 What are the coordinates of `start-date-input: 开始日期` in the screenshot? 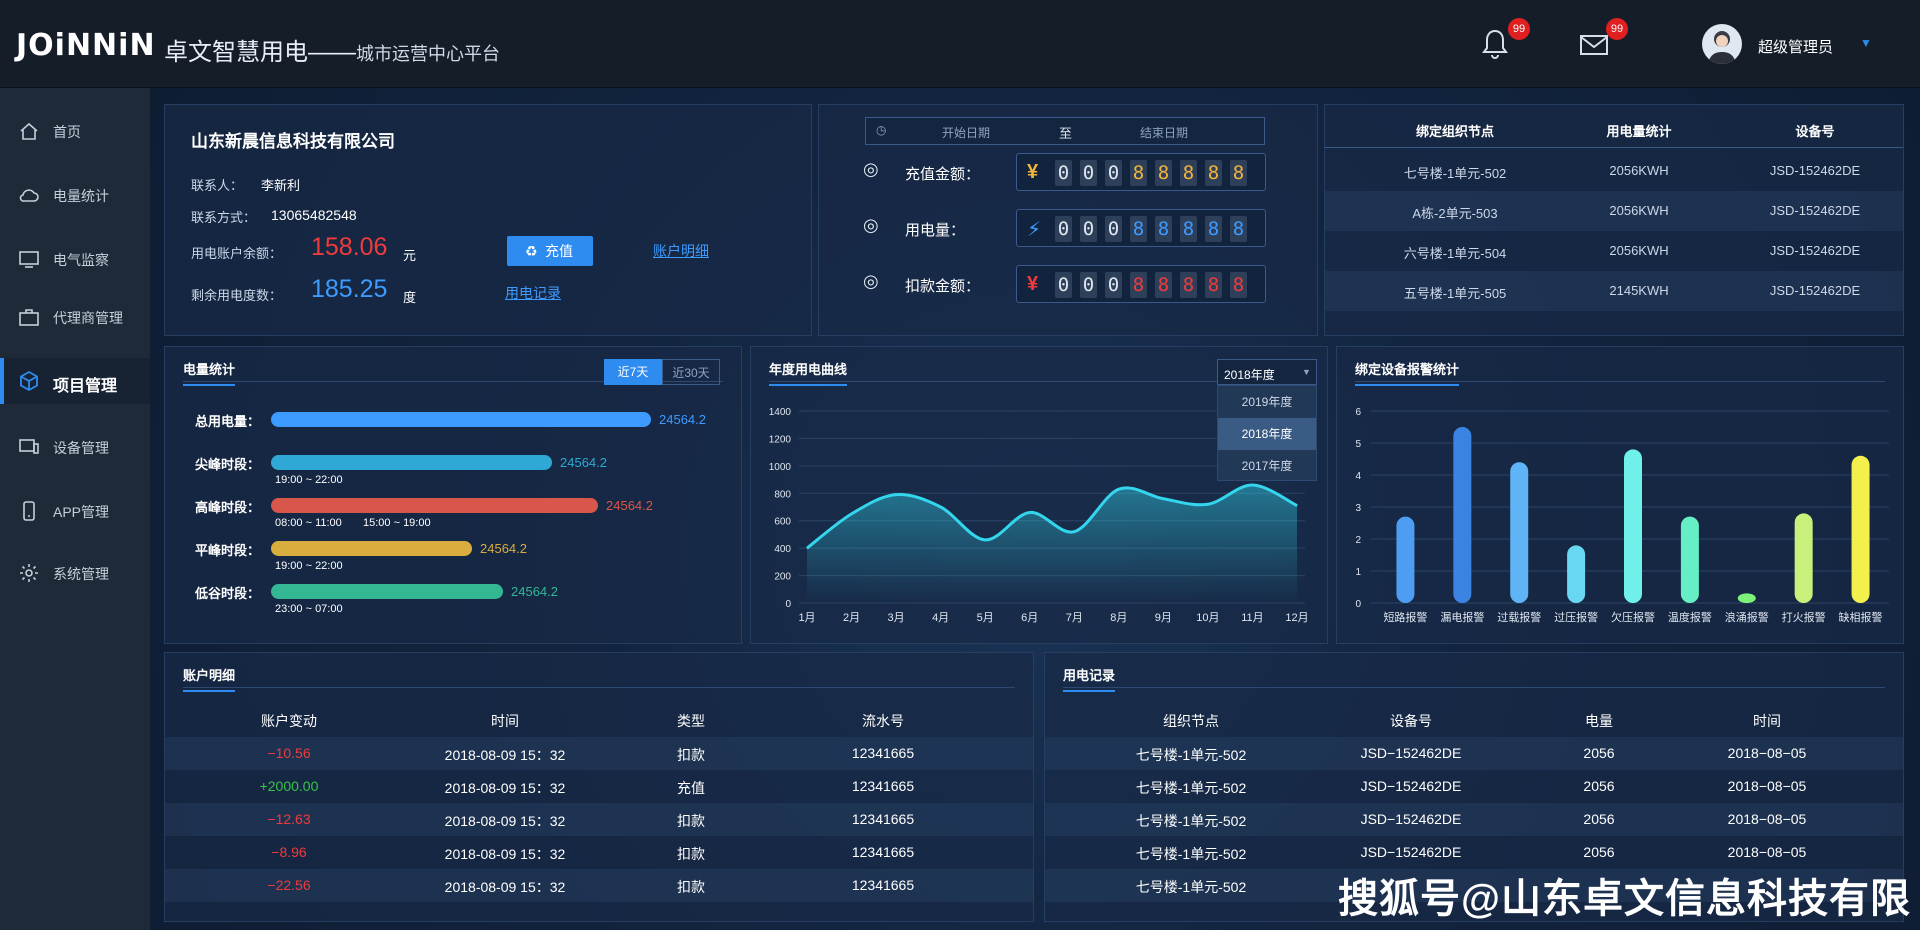 It's located at (966, 132).